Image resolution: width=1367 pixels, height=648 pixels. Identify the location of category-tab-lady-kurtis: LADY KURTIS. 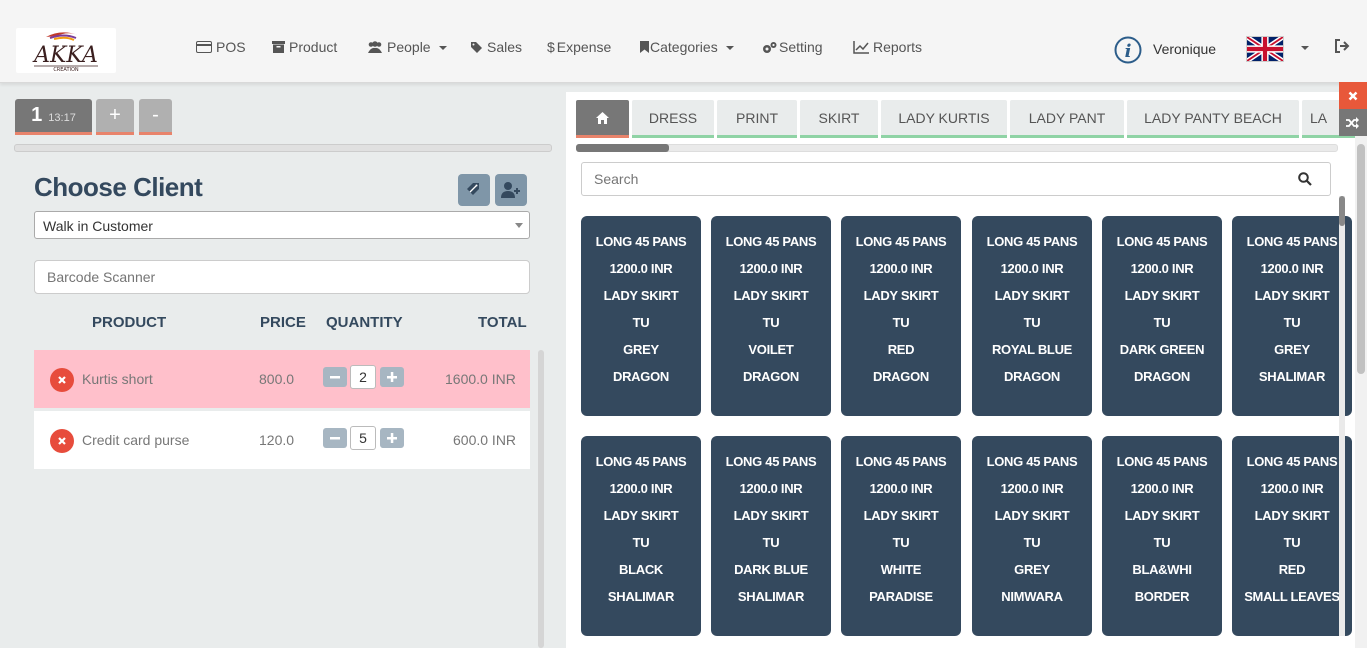
(944, 119).